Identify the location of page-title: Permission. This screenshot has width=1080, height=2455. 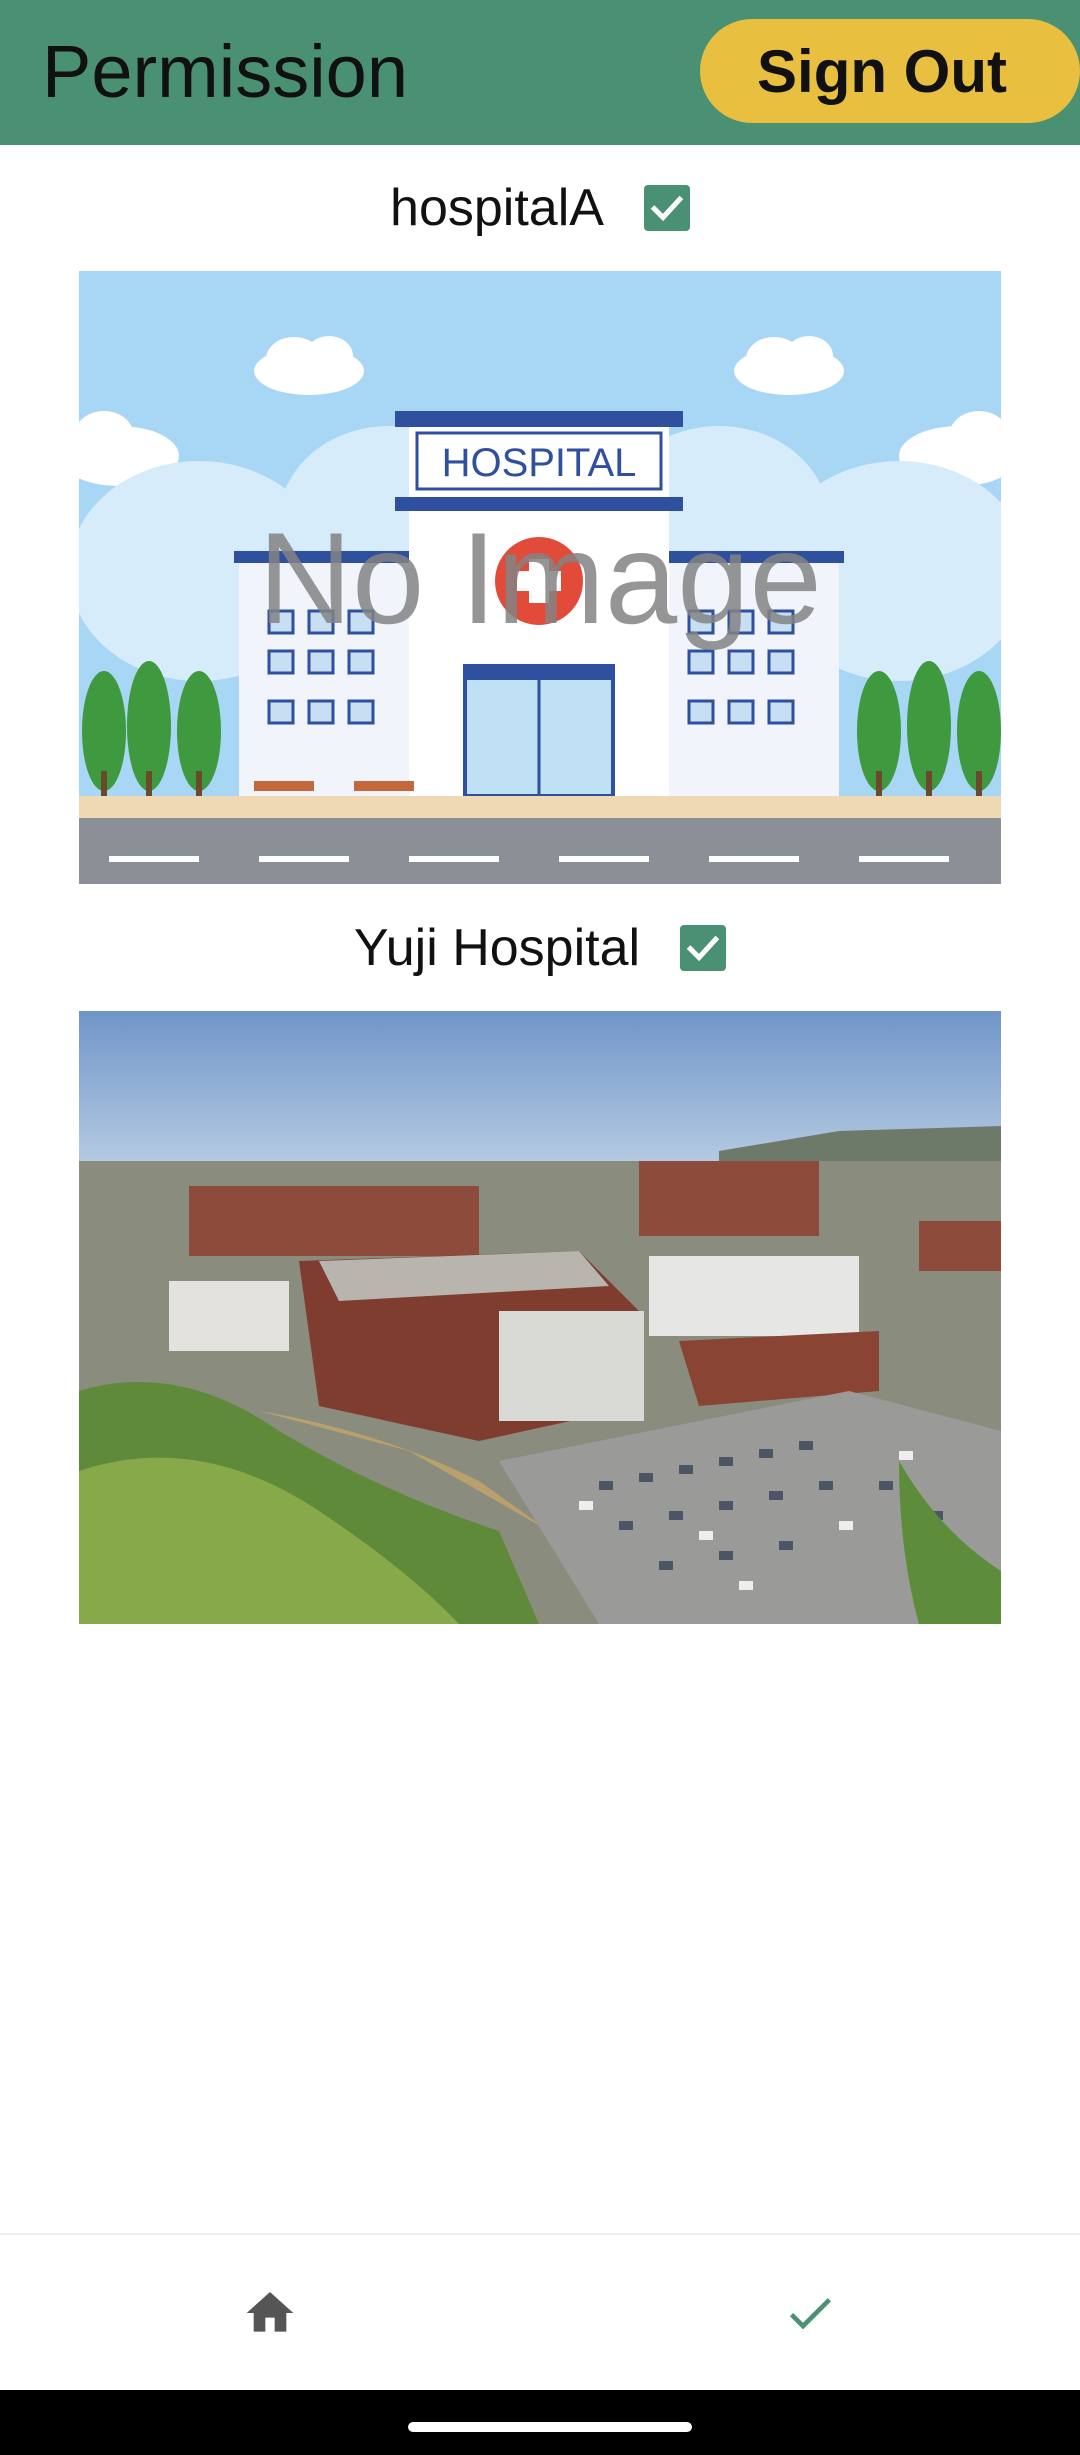
(225, 71).